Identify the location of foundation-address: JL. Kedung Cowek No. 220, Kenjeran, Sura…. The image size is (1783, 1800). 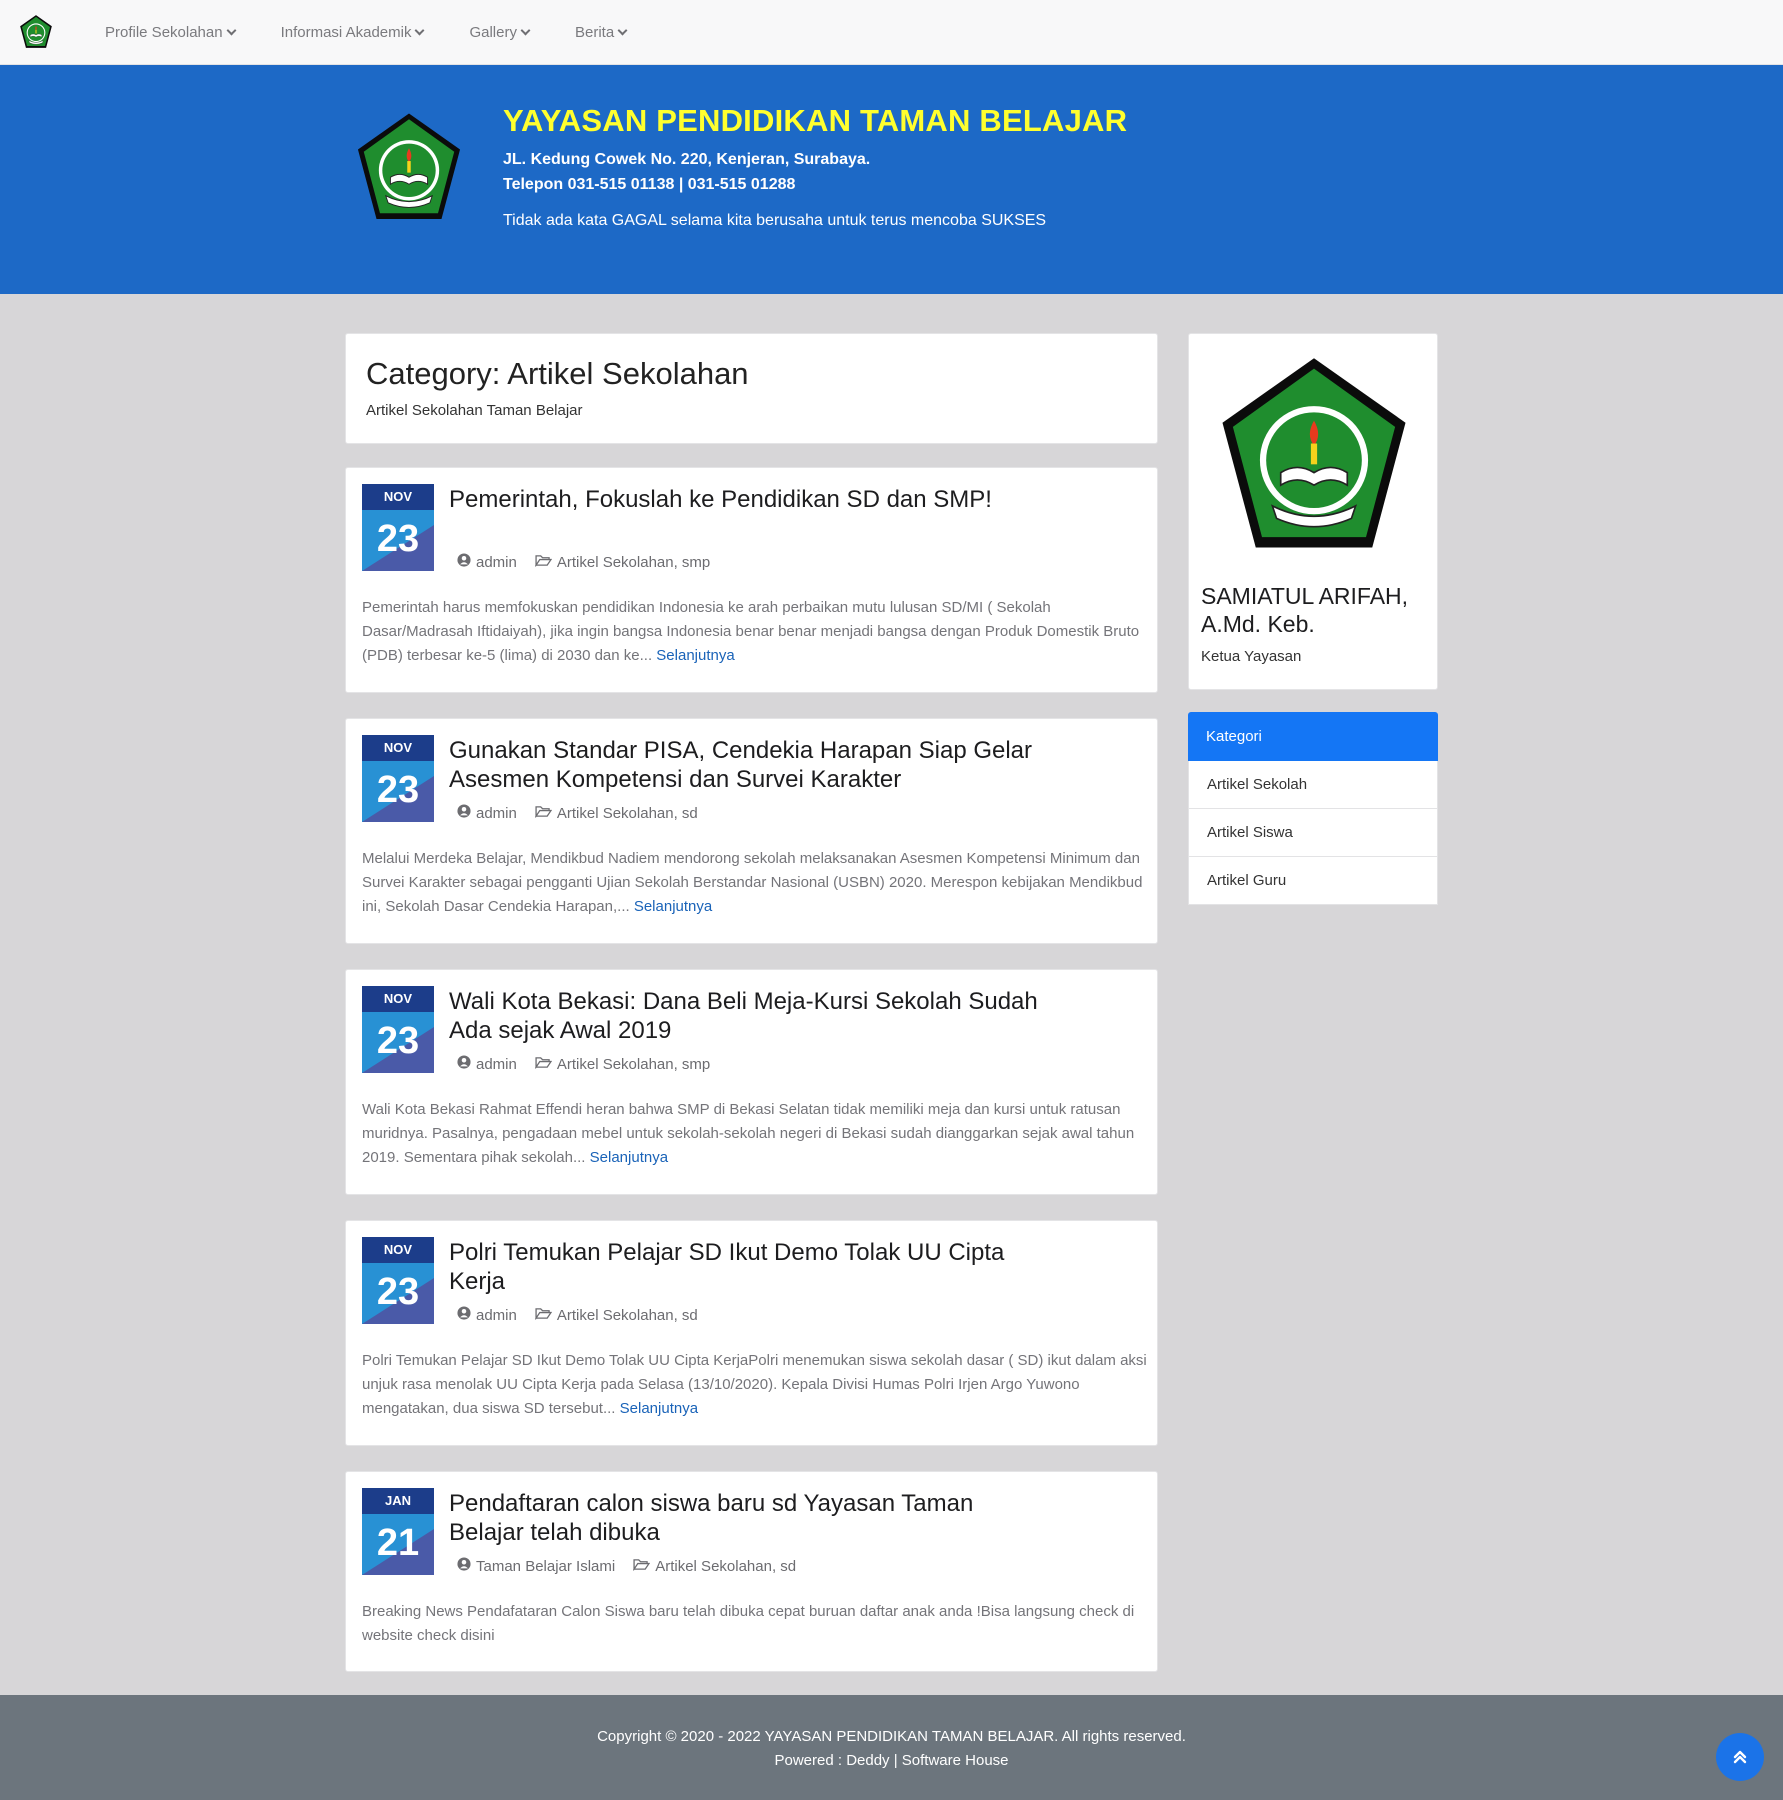
(687, 159).